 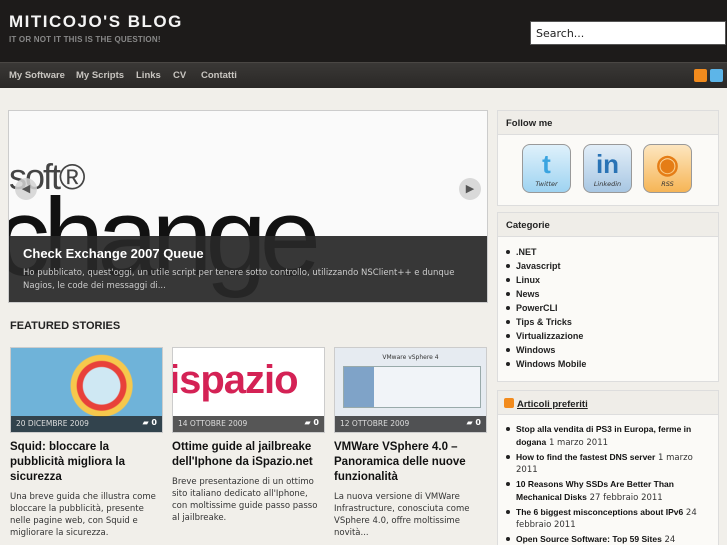 I want to click on nav-cv: CV, so click(x=179, y=75).